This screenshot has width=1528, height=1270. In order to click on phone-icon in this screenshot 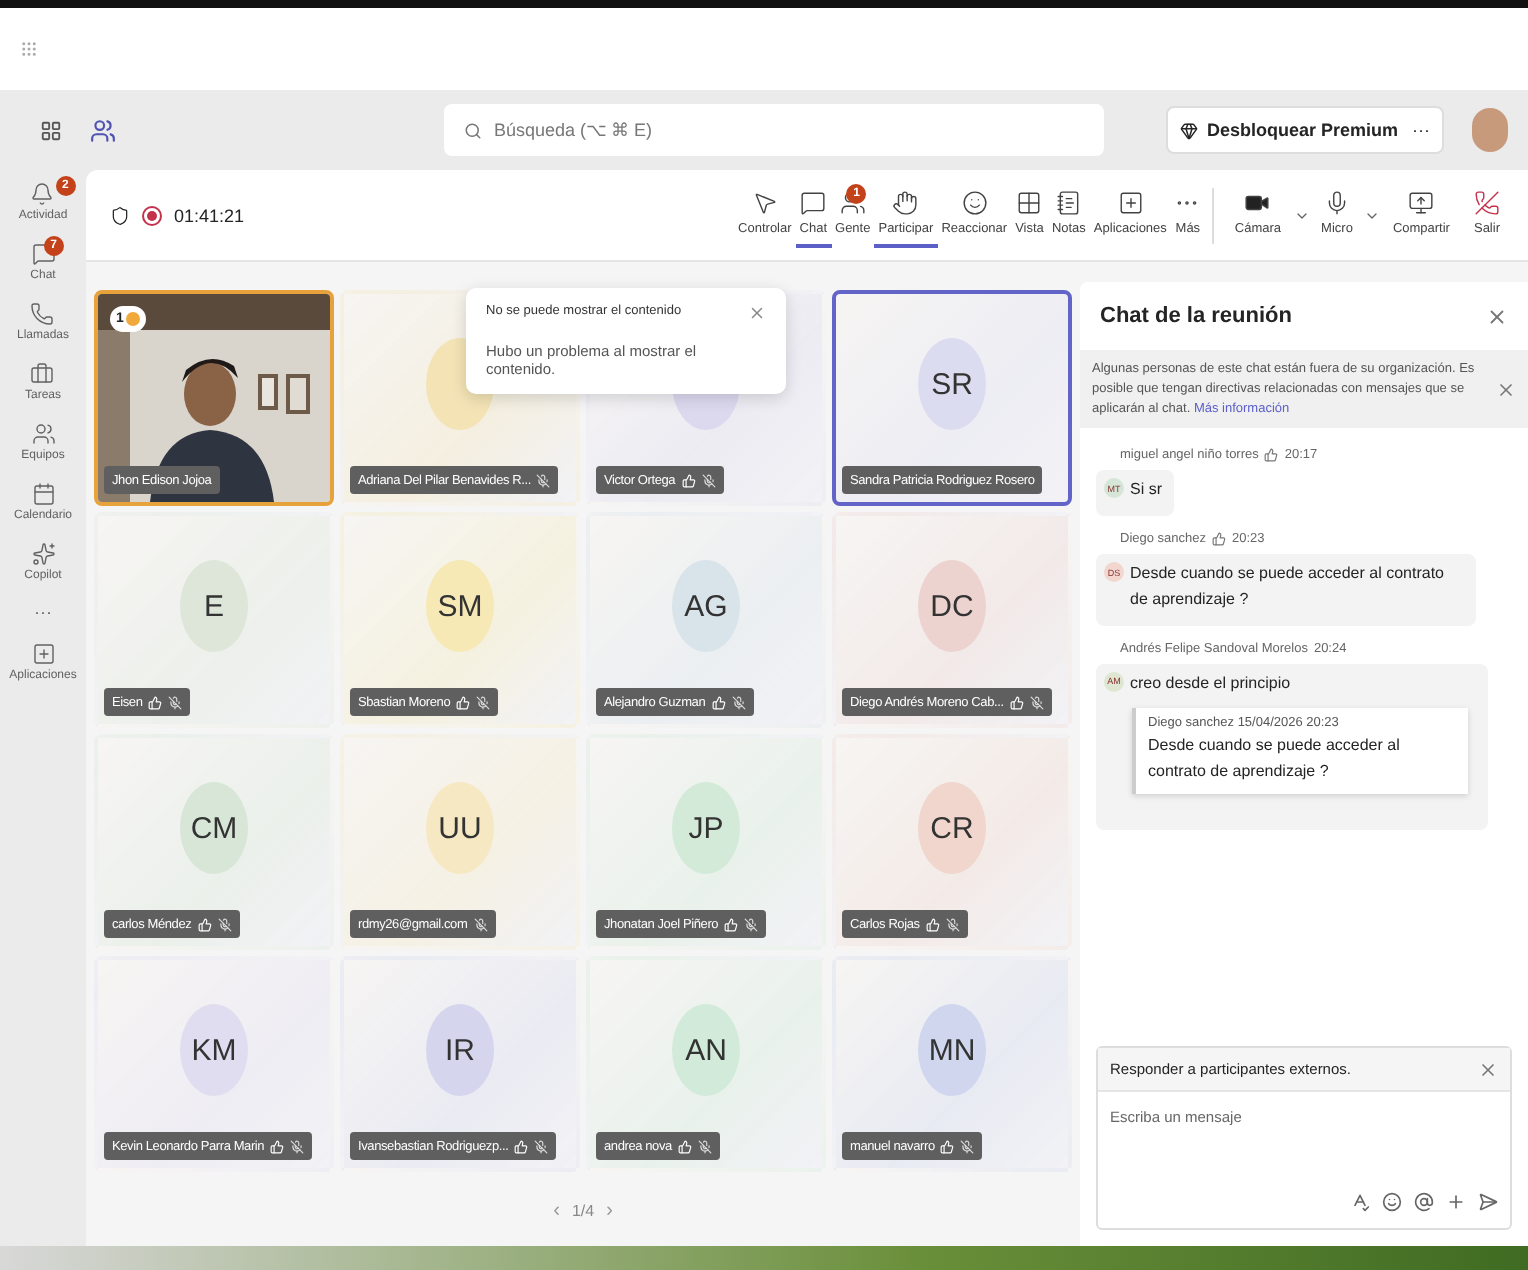, I will do `click(42, 314)`.